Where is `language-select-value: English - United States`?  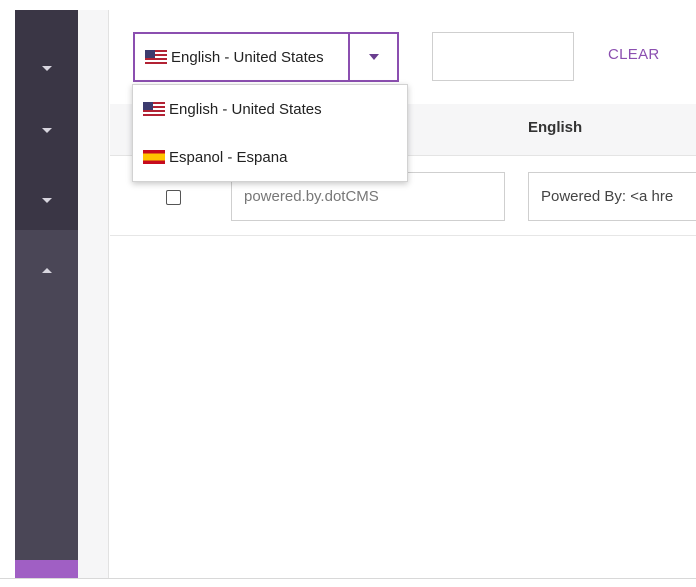 language-select-value: English - United States is located at coordinates (242, 57).